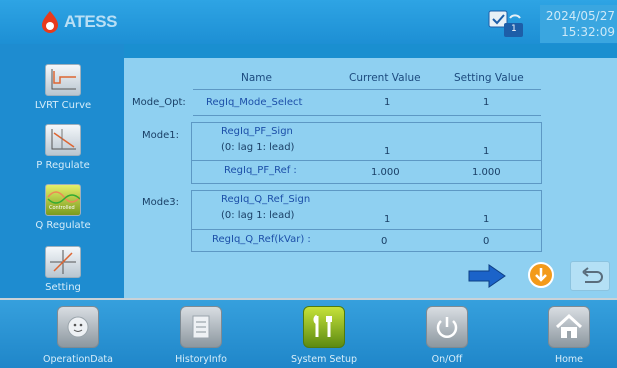  What do you see at coordinates (258, 215) in the screenshot?
I see `q-ref-sign-hint: (0: lag 1: lead)` at bounding box center [258, 215].